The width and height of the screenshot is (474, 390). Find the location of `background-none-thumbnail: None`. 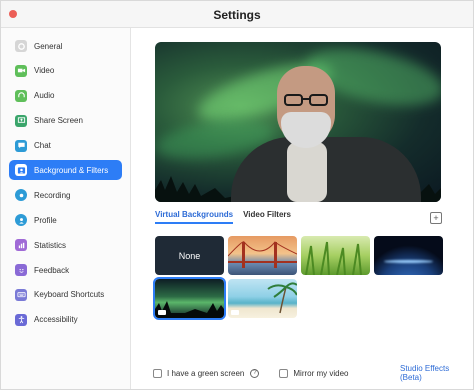

background-none-thumbnail: None is located at coordinates (189, 255).